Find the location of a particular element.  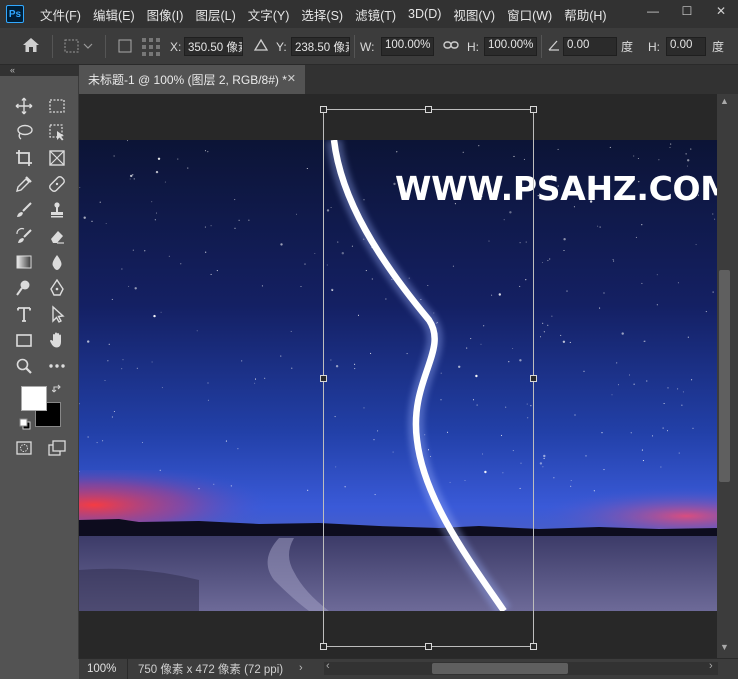

rotation-unit: 度 is located at coordinates (627, 47).